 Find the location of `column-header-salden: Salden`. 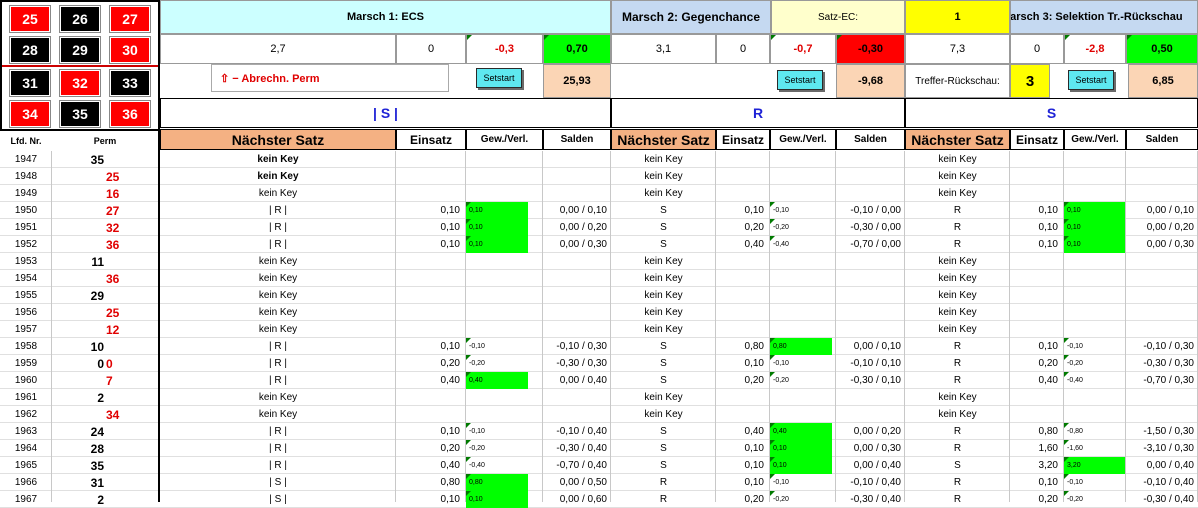

column-header-salden: Salden is located at coordinates (577, 139).